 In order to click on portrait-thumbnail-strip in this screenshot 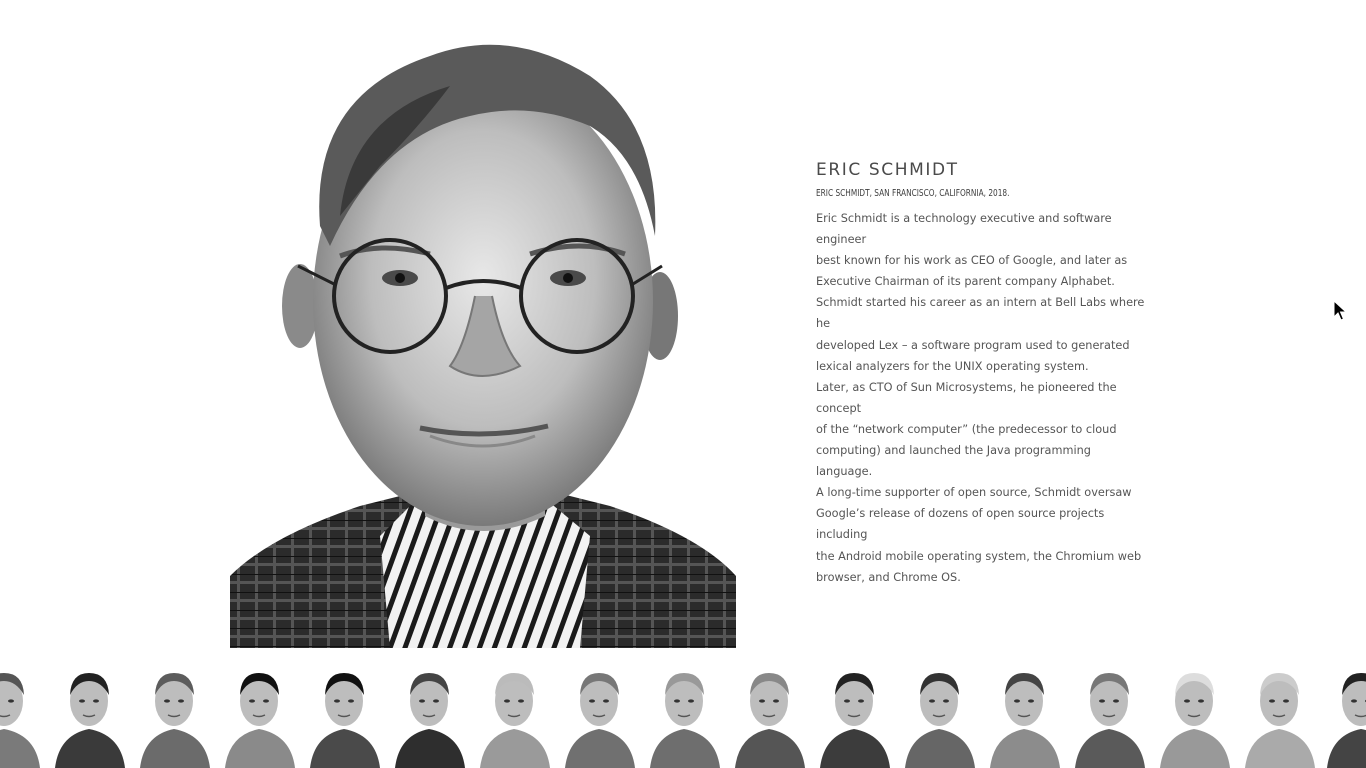, I will do `click(683, 715)`.